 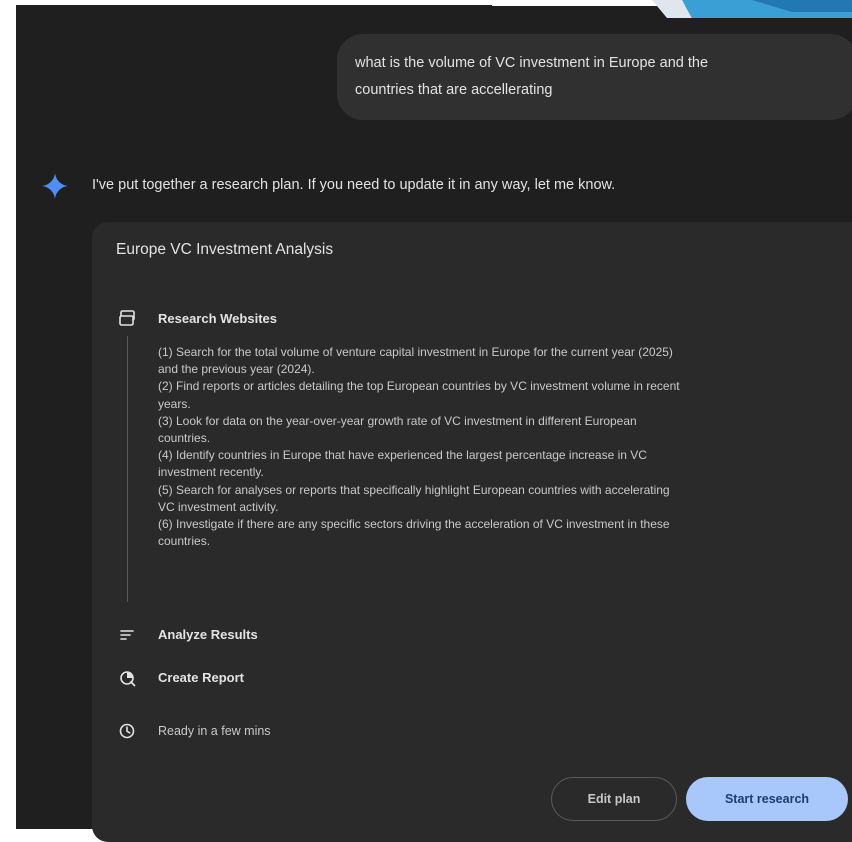 I want to click on timeline-line, so click(x=127, y=469).